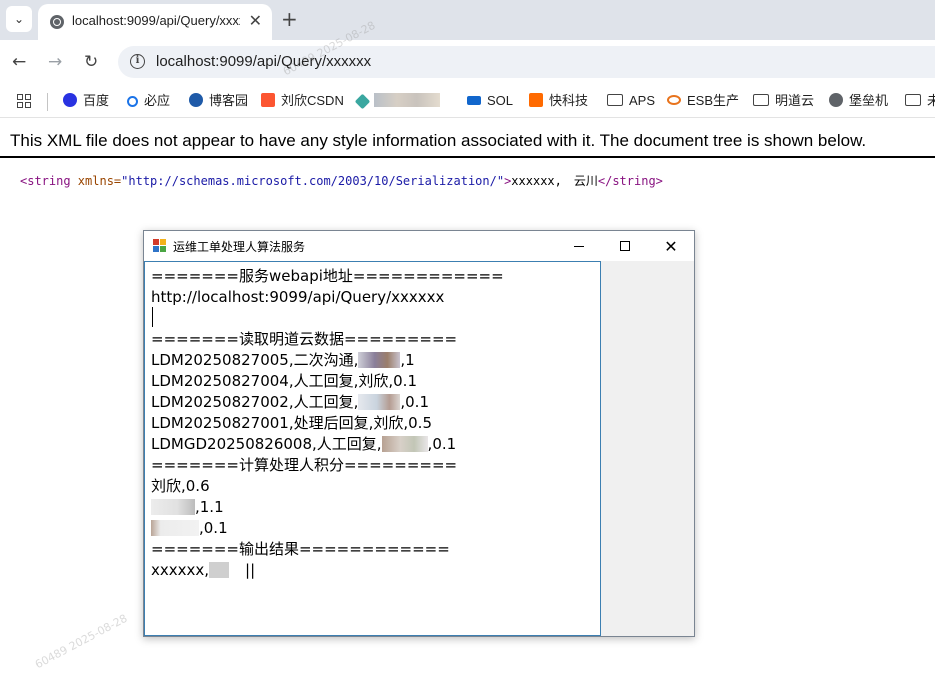 The height and width of the screenshot is (683, 935). I want to click on bookmark-label: 堡垒机, so click(869, 100).